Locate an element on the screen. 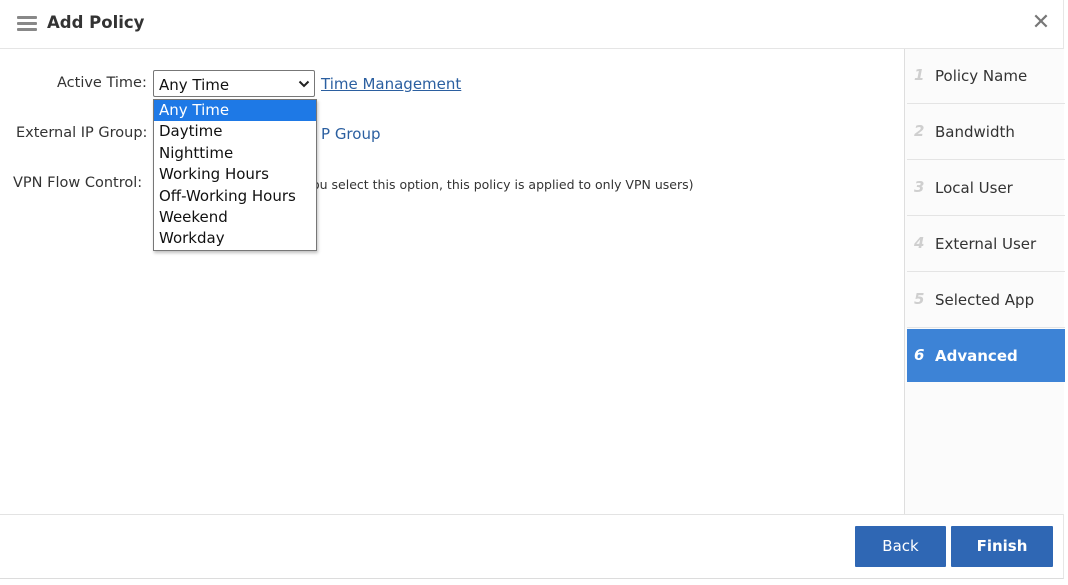 Image resolution: width=1068 pixels, height=585 pixels. back-button: Back is located at coordinates (900, 546).